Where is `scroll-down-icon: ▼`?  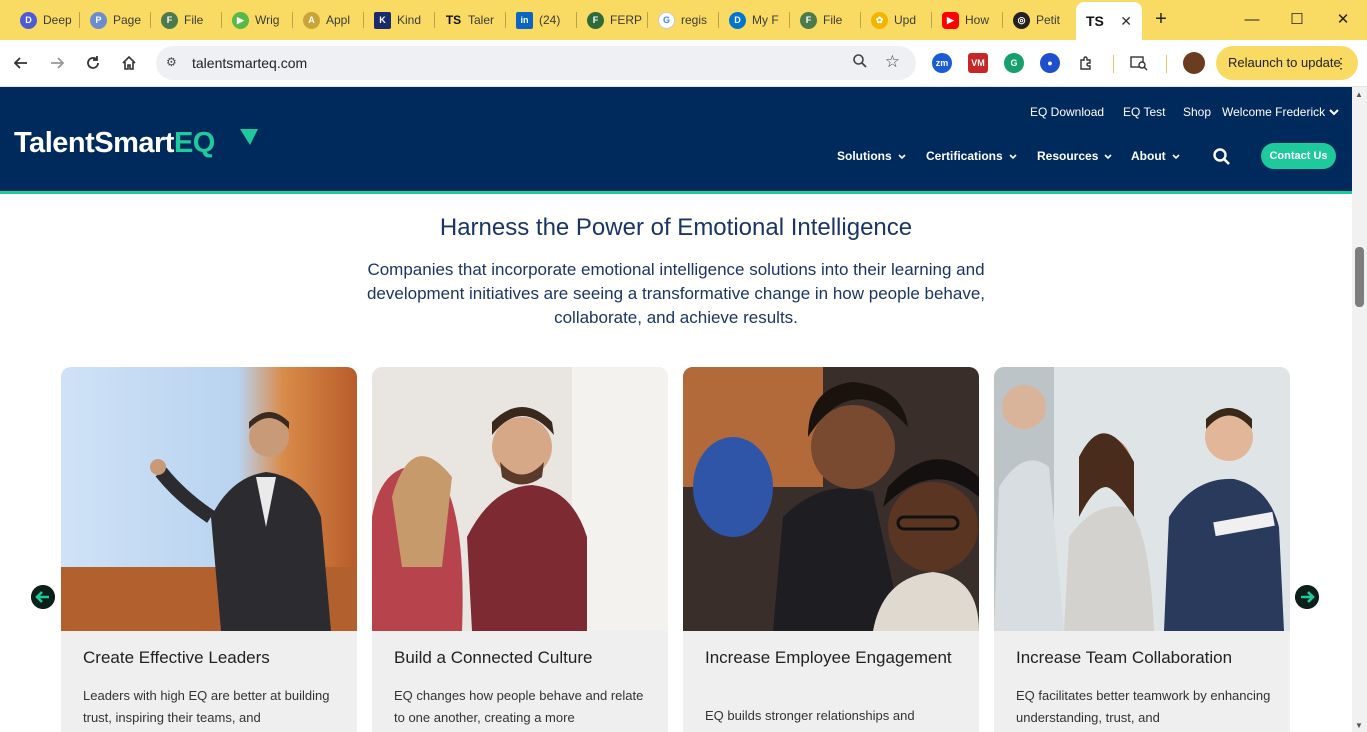 scroll-down-icon: ▼ is located at coordinates (1359, 725).